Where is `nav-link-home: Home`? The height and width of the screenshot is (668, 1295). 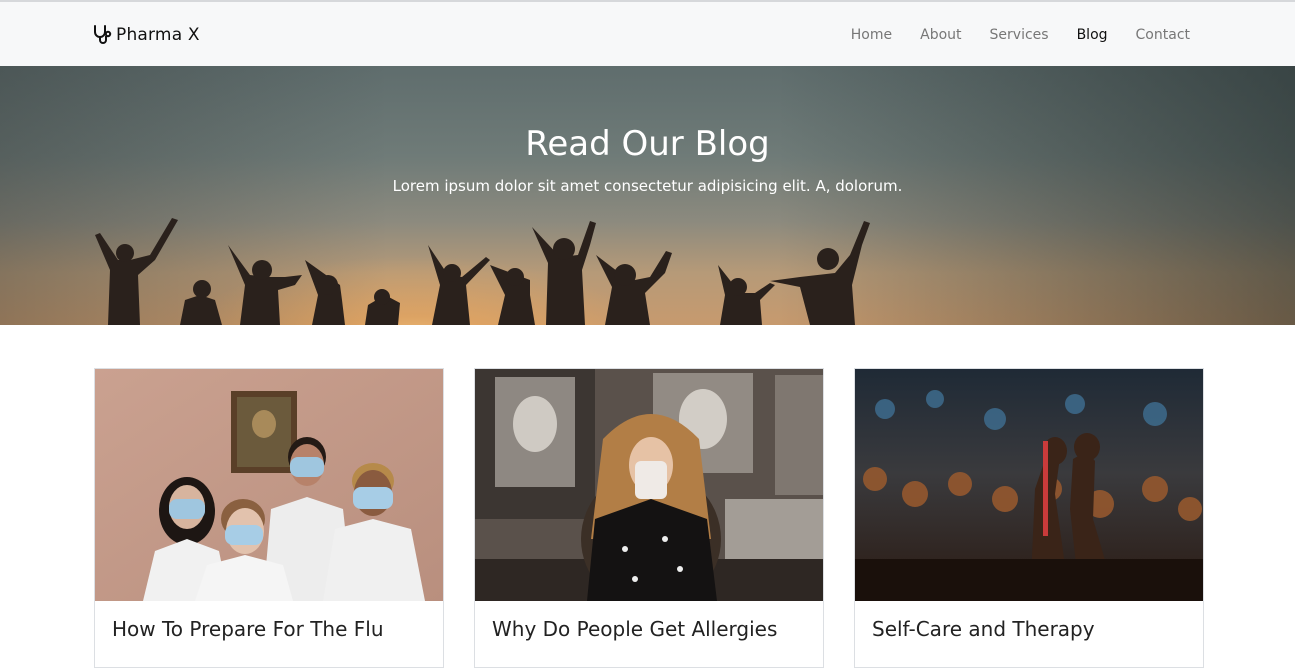 nav-link-home: Home is located at coordinates (871, 35).